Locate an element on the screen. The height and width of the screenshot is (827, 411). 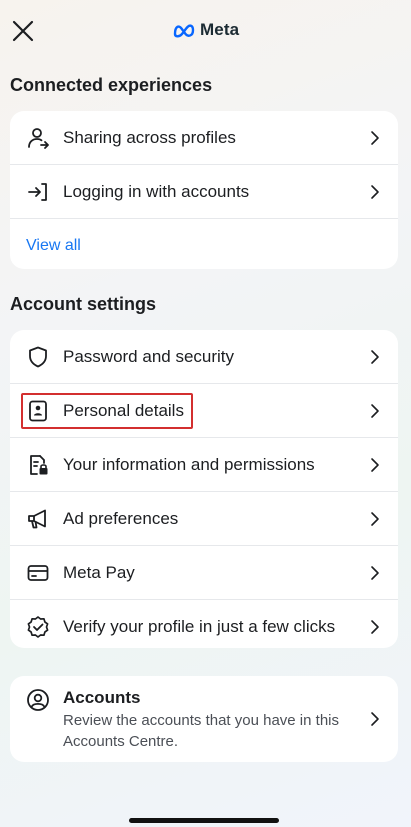
personal-details-label: Personal details is located at coordinates (123, 410).